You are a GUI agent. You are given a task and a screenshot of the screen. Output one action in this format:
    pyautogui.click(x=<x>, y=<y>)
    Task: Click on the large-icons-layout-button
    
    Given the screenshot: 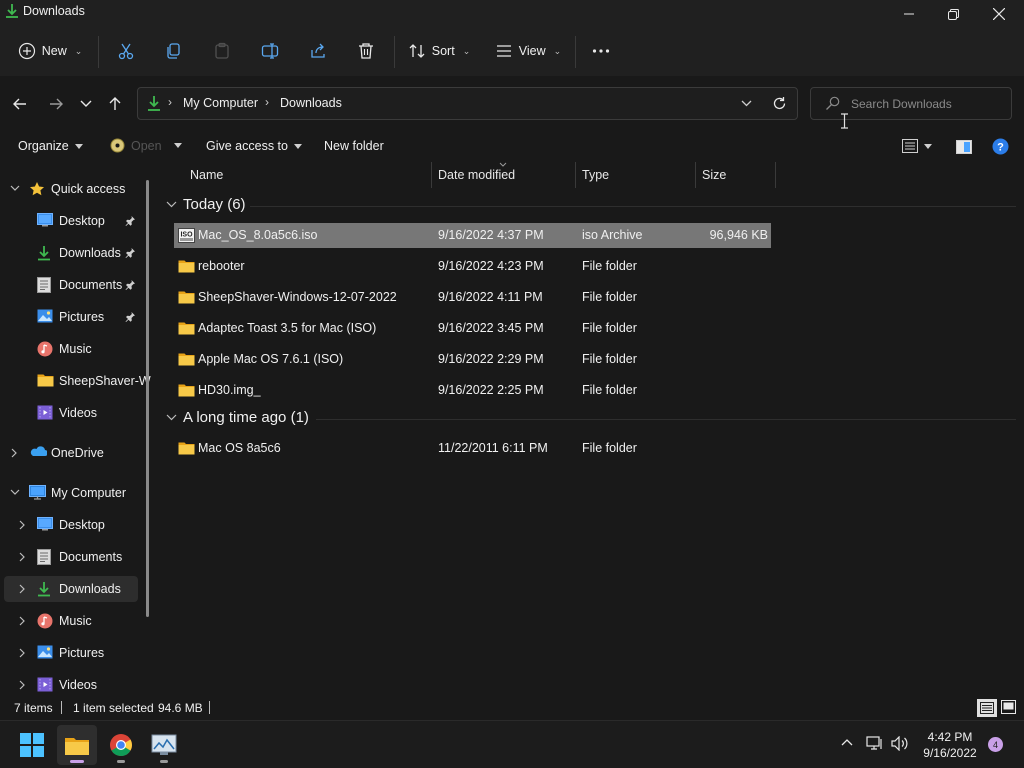 What is the action you would take?
    pyautogui.click(x=1008, y=707)
    